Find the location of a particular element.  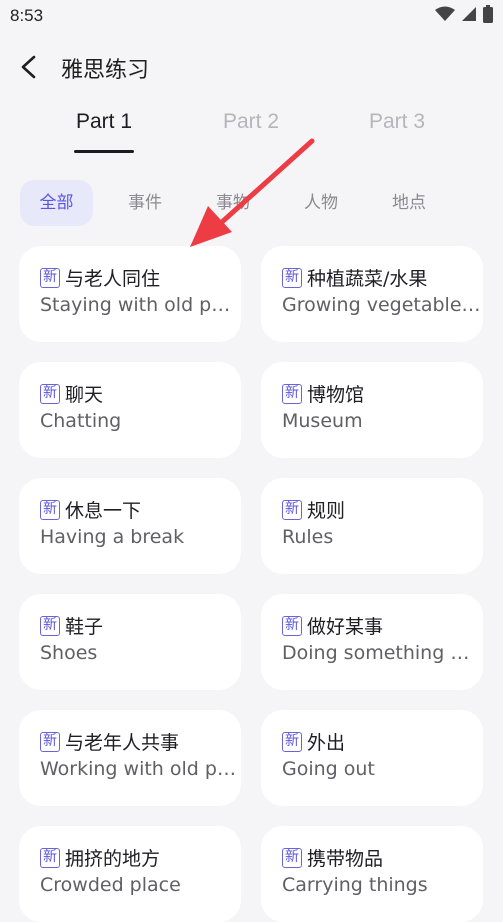

filter-all: 全部 is located at coordinates (56, 203).